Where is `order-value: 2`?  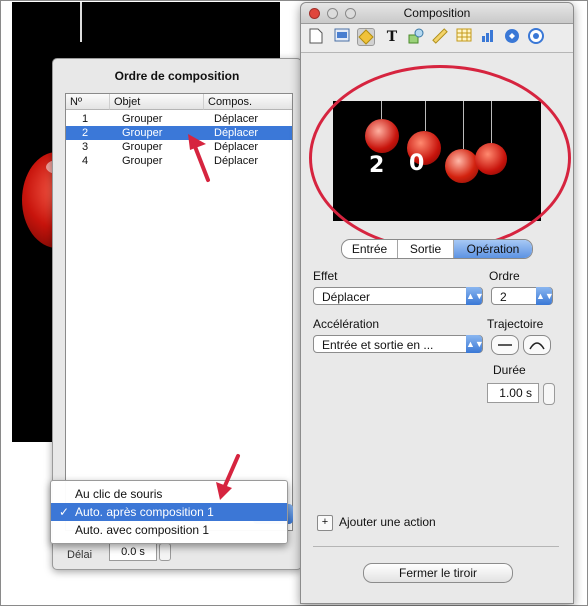
order-value: 2 is located at coordinates (503, 297).